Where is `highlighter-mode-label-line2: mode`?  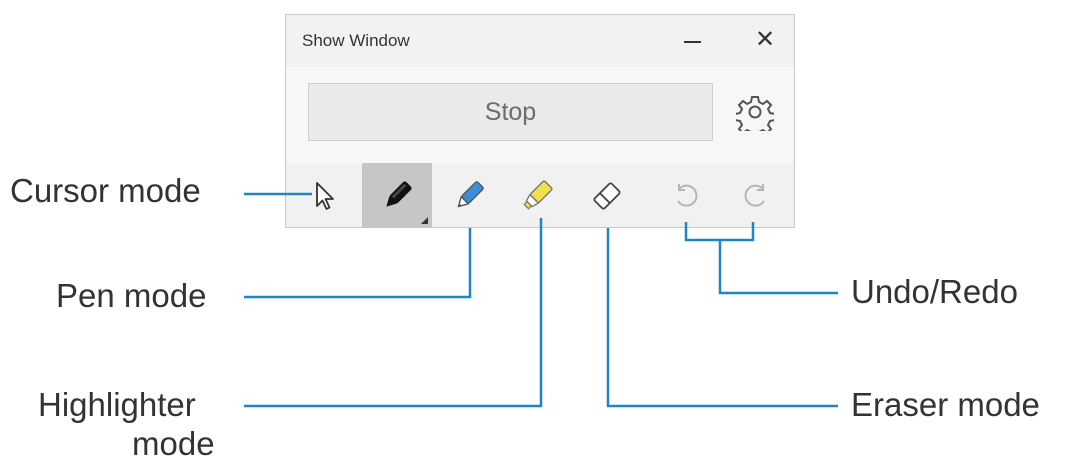 highlighter-mode-label-line2: mode is located at coordinates (173, 443).